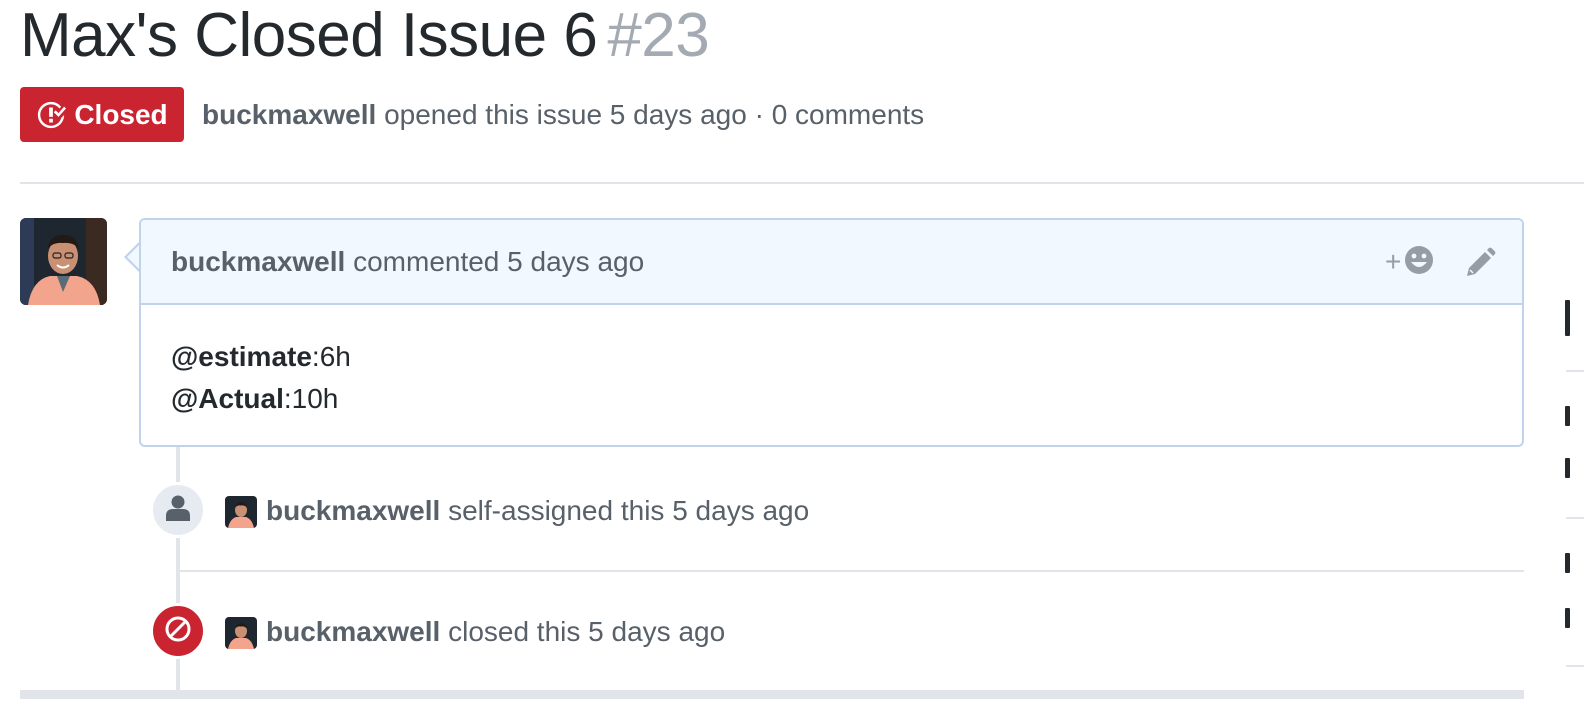  What do you see at coordinates (772, 694) in the screenshot?
I see `timeline-bottom-bar` at bounding box center [772, 694].